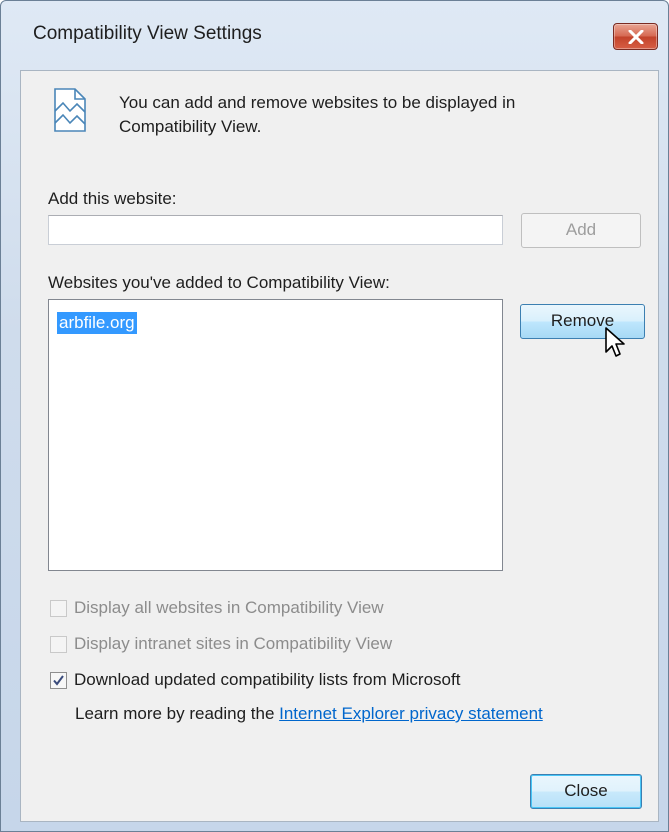  I want to click on display-intranet-checkbox, so click(58, 644).